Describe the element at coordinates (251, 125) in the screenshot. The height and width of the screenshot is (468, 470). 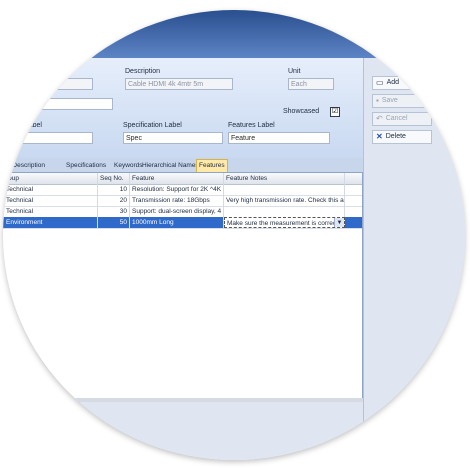
I see `features-label-label: Features Label` at that location.